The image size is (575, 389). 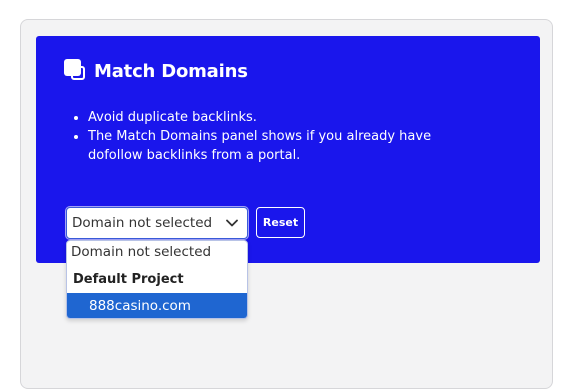 I want to click on panel-title: Match Domains, so click(x=171, y=71).